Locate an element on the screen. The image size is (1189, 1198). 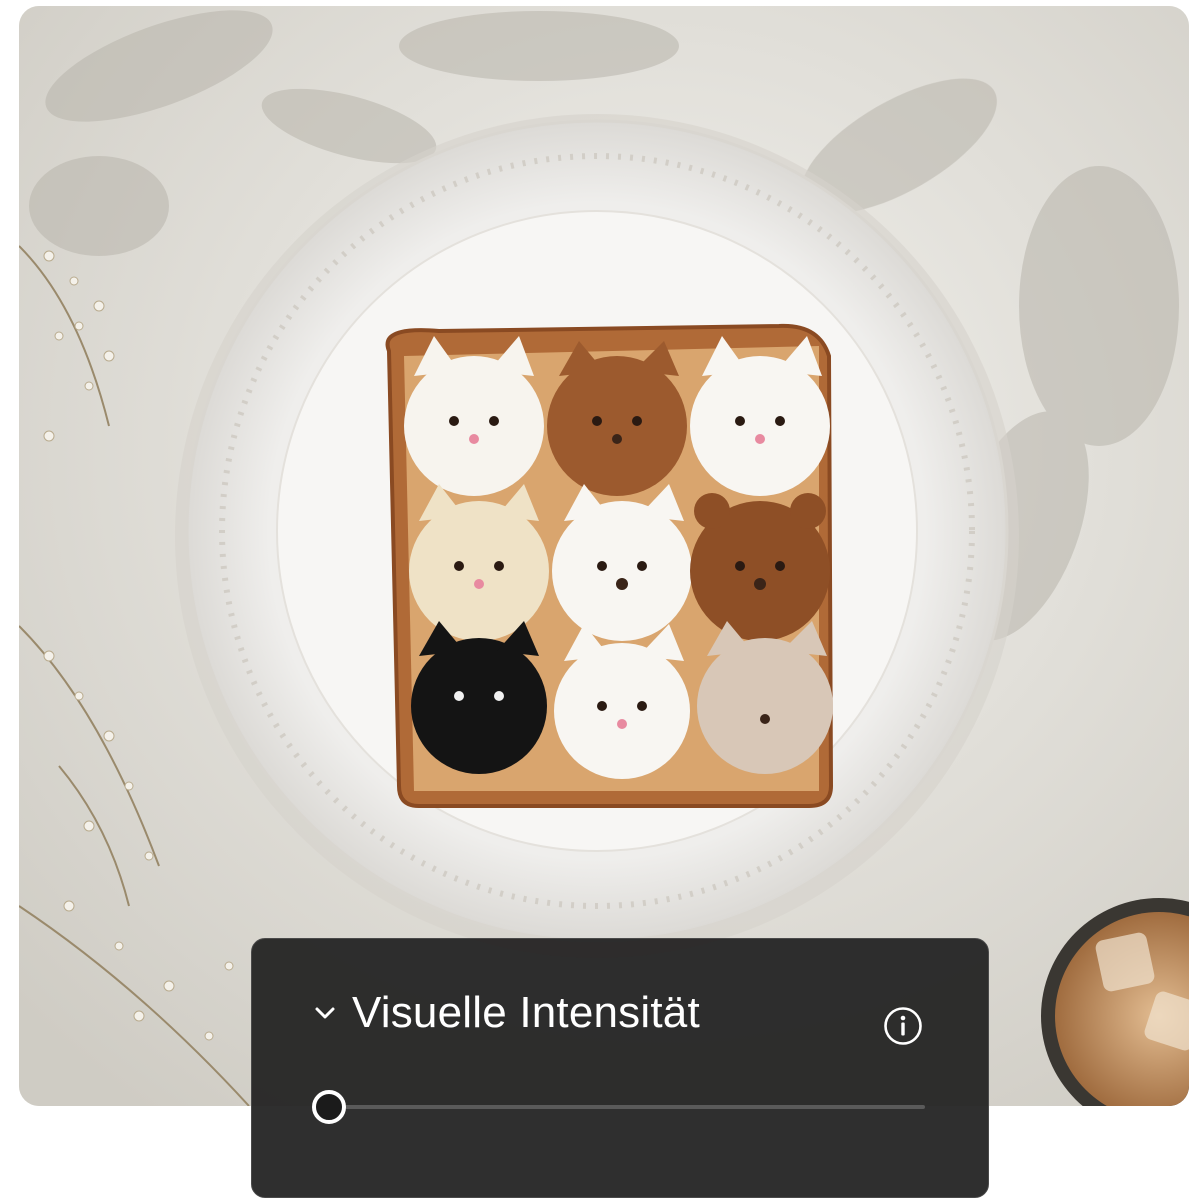
slider-thumb is located at coordinates (329, 1107).